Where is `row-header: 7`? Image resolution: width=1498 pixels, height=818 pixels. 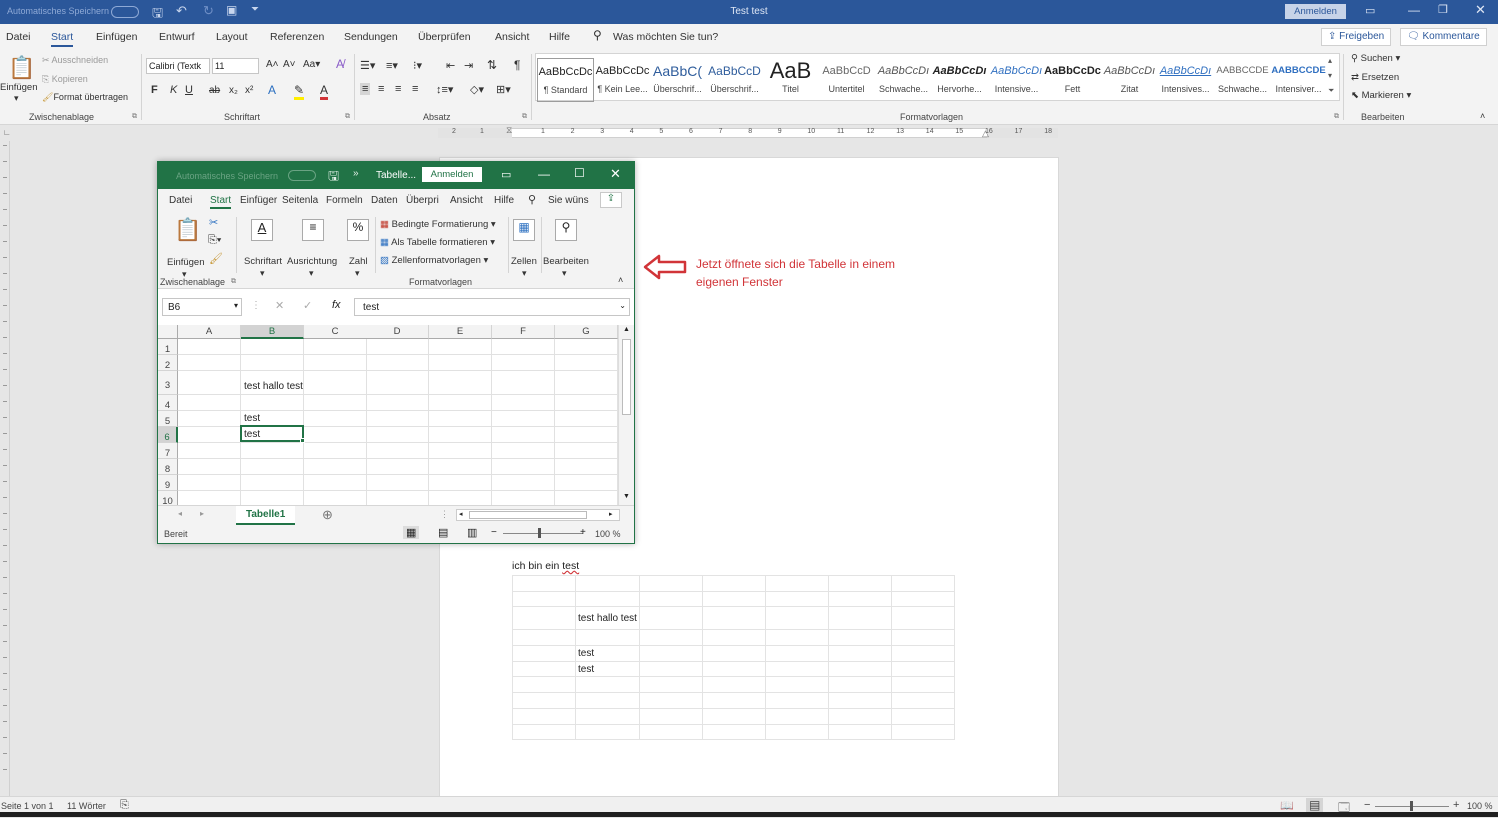 row-header: 7 is located at coordinates (168, 451).